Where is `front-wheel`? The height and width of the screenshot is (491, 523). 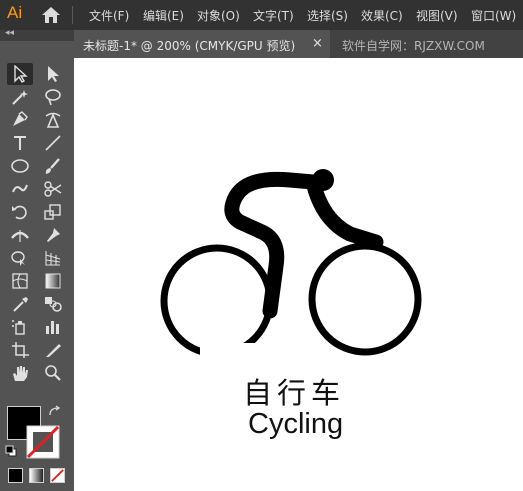
front-wheel is located at coordinates (365, 299).